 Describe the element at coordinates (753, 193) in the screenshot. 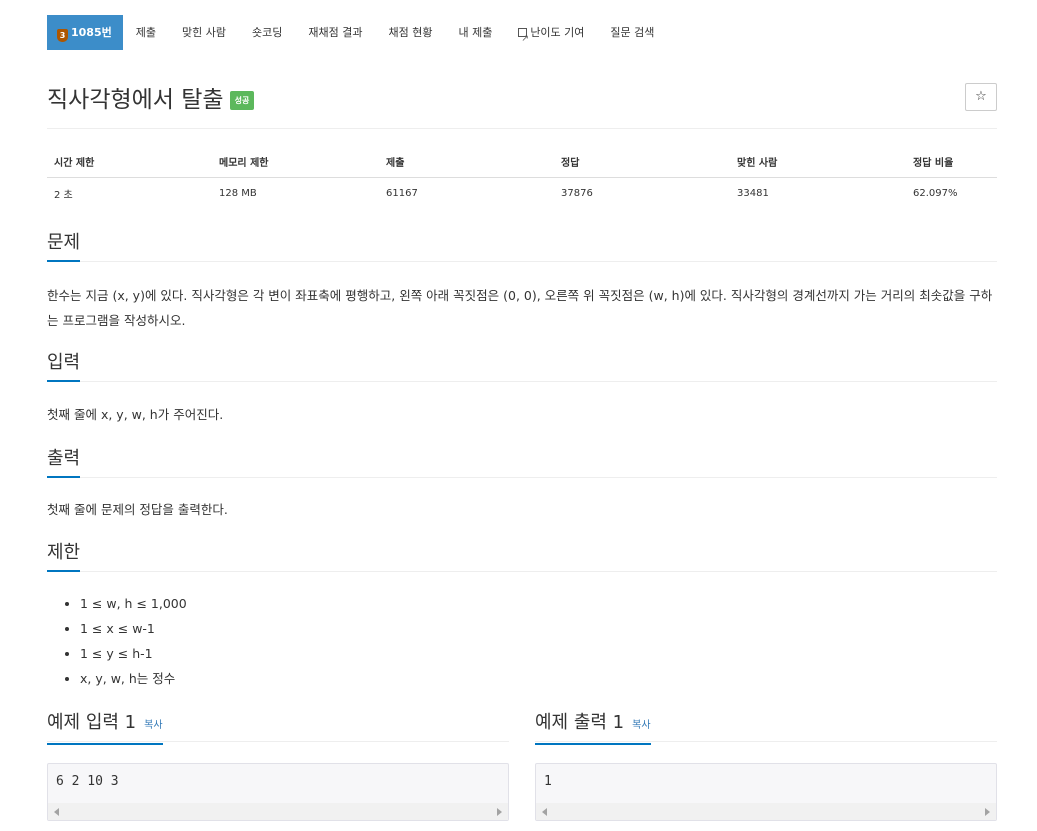

I see `info-value: 33481` at that location.